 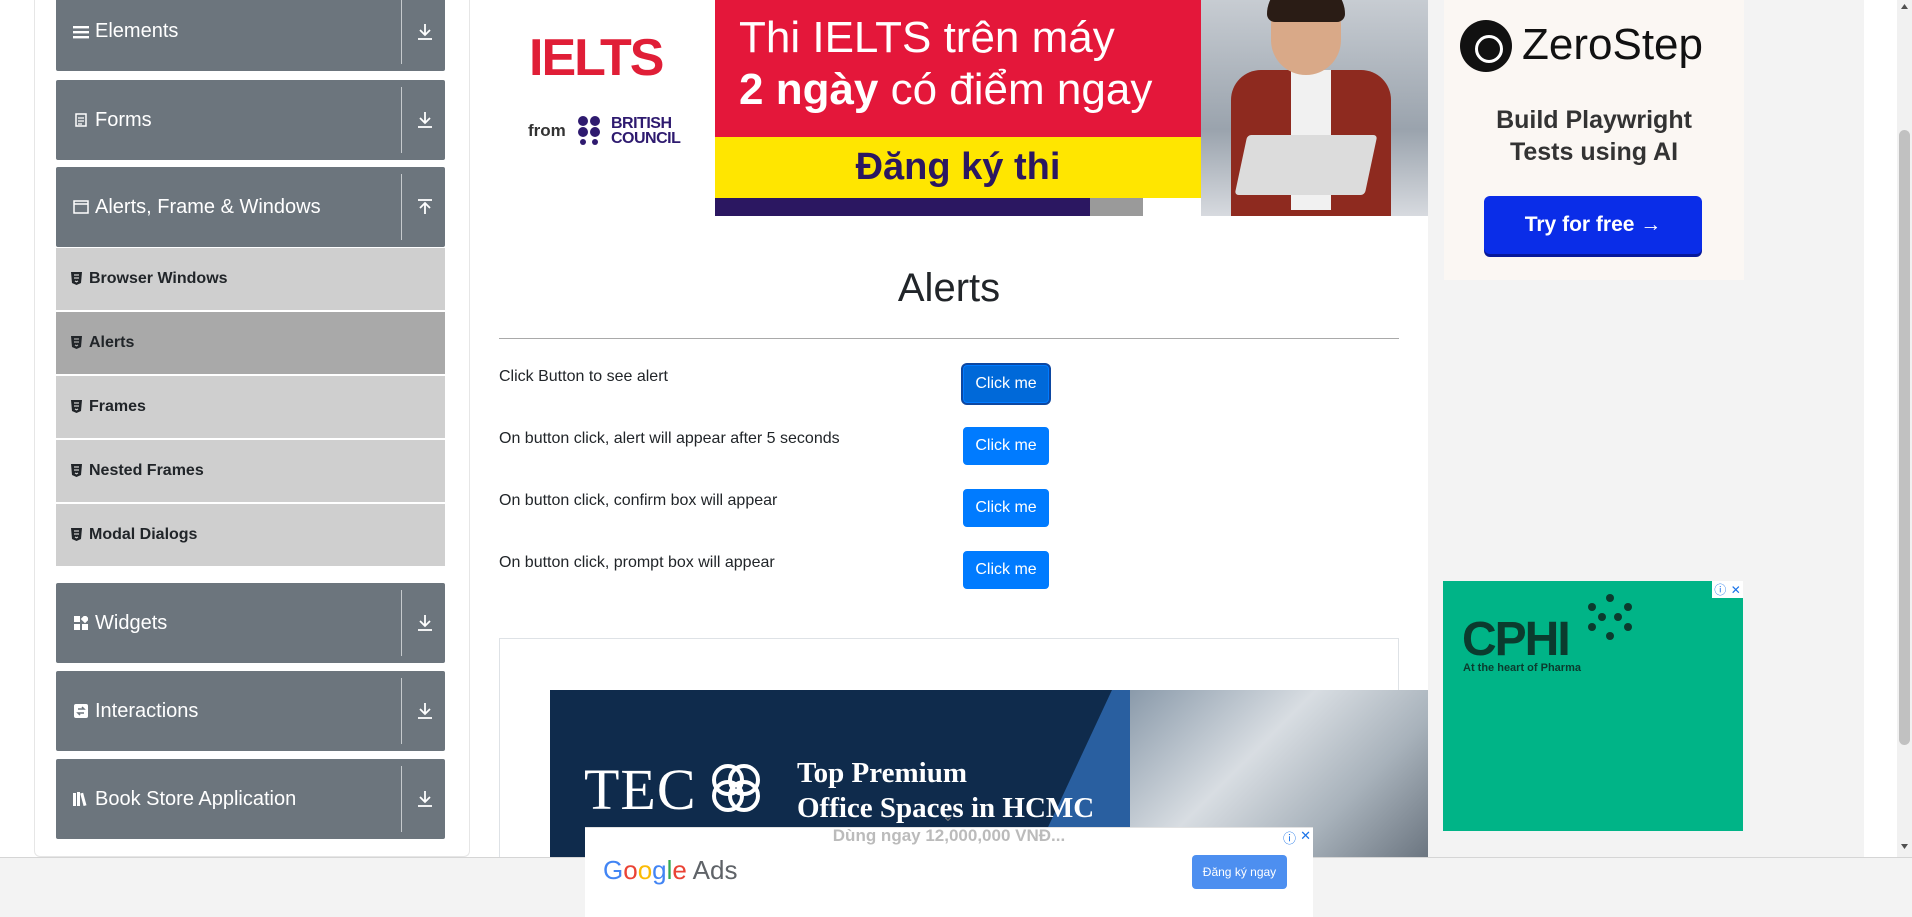 I want to click on ielts-headline-line2: 2 ngày có điểm ngay, so click(x=958, y=90).